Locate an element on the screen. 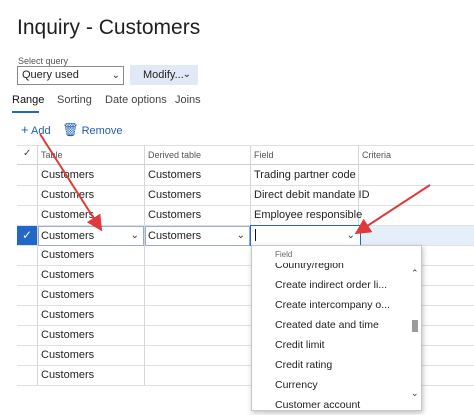 This screenshot has height=415, width=474. table-select-value: Customers is located at coordinates (68, 236).